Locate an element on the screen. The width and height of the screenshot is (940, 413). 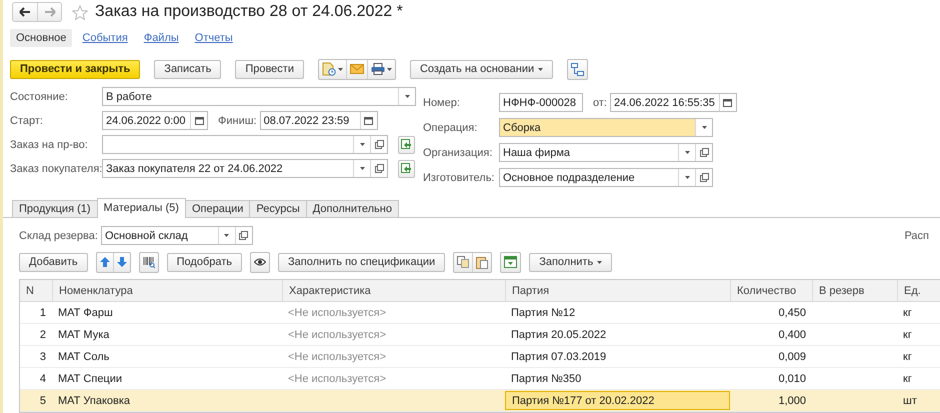
table-cell-text: 5 is located at coordinates (42, 401).